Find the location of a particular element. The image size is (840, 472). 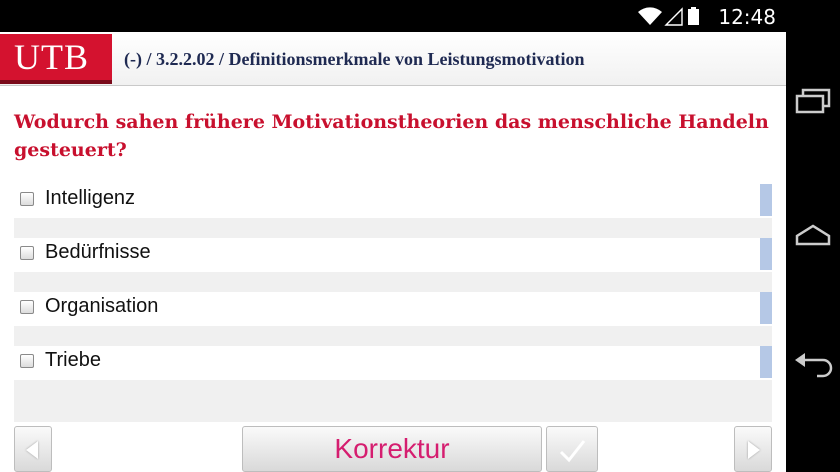

answer-label: Triebe is located at coordinates (73, 360).